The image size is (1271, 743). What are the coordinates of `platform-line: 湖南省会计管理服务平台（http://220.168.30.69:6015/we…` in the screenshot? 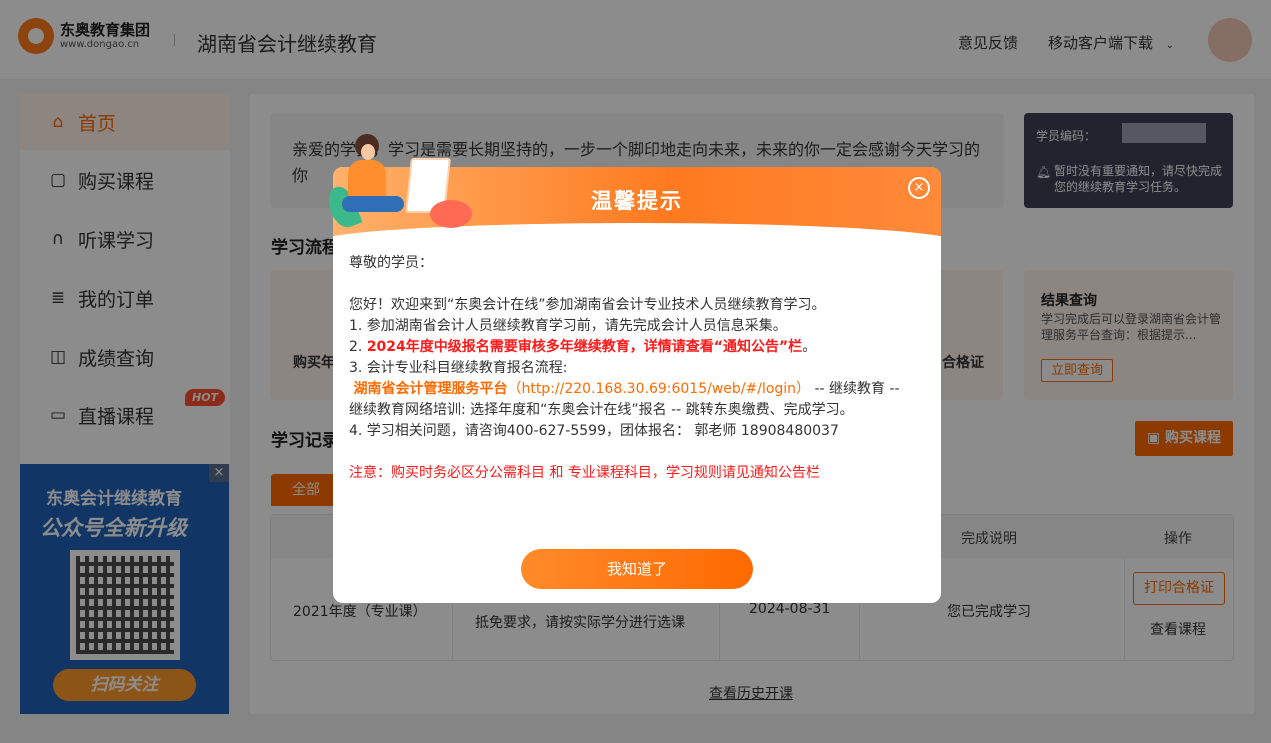 It's located at (626, 389).